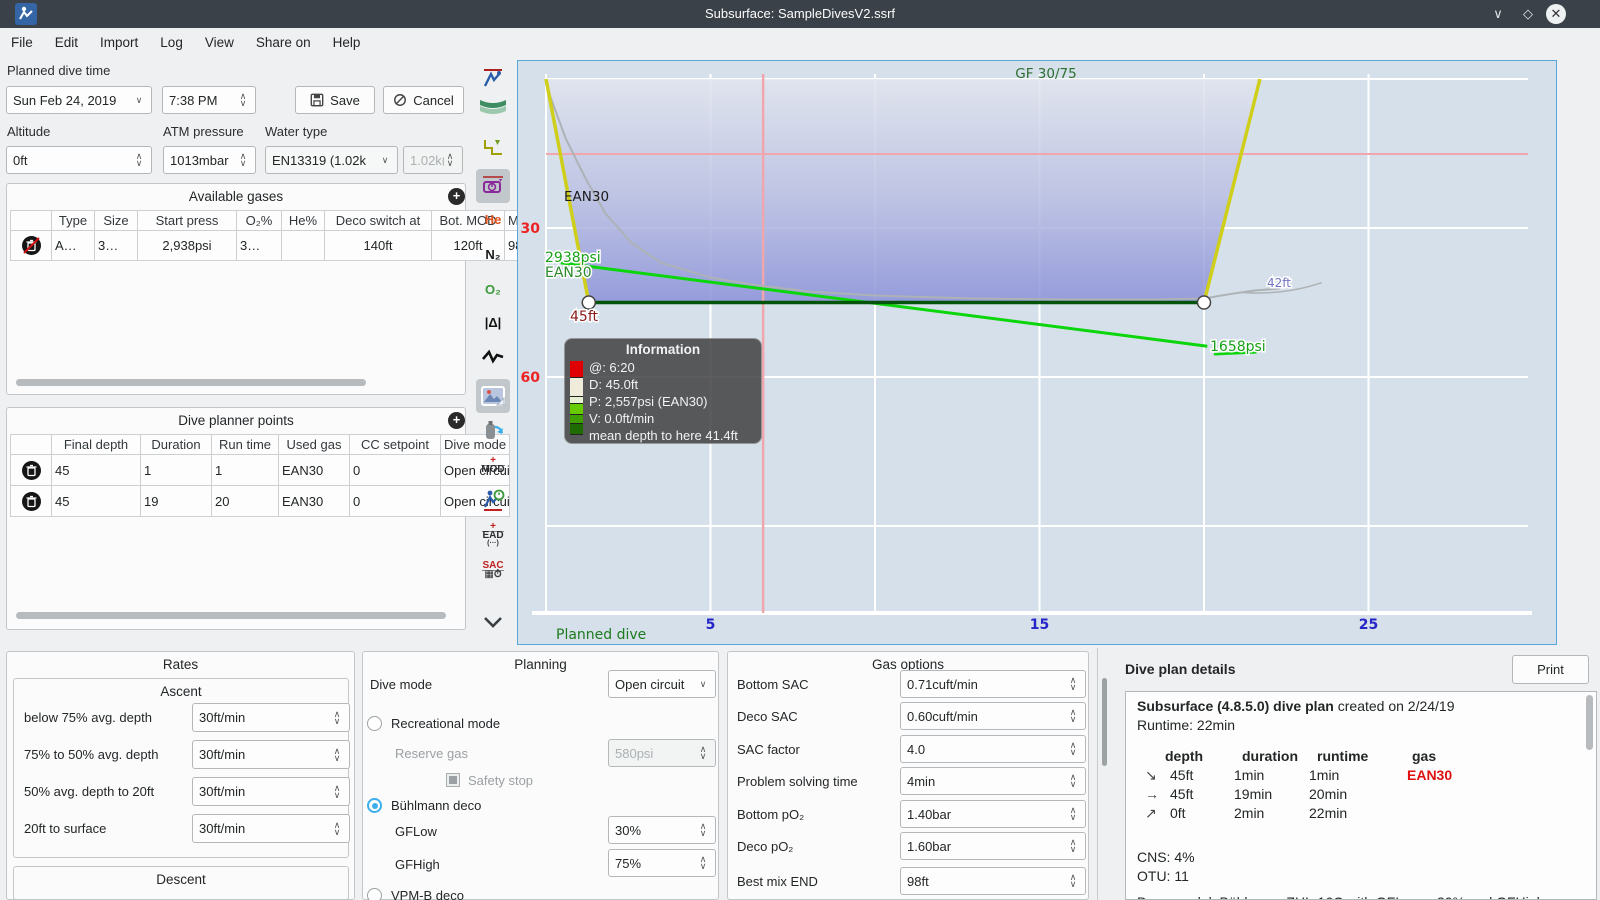 The image size is (1600, 900). Describe the element at coordinates (171, 39) in the screenshot. I see `menu-log: Log` at that location.